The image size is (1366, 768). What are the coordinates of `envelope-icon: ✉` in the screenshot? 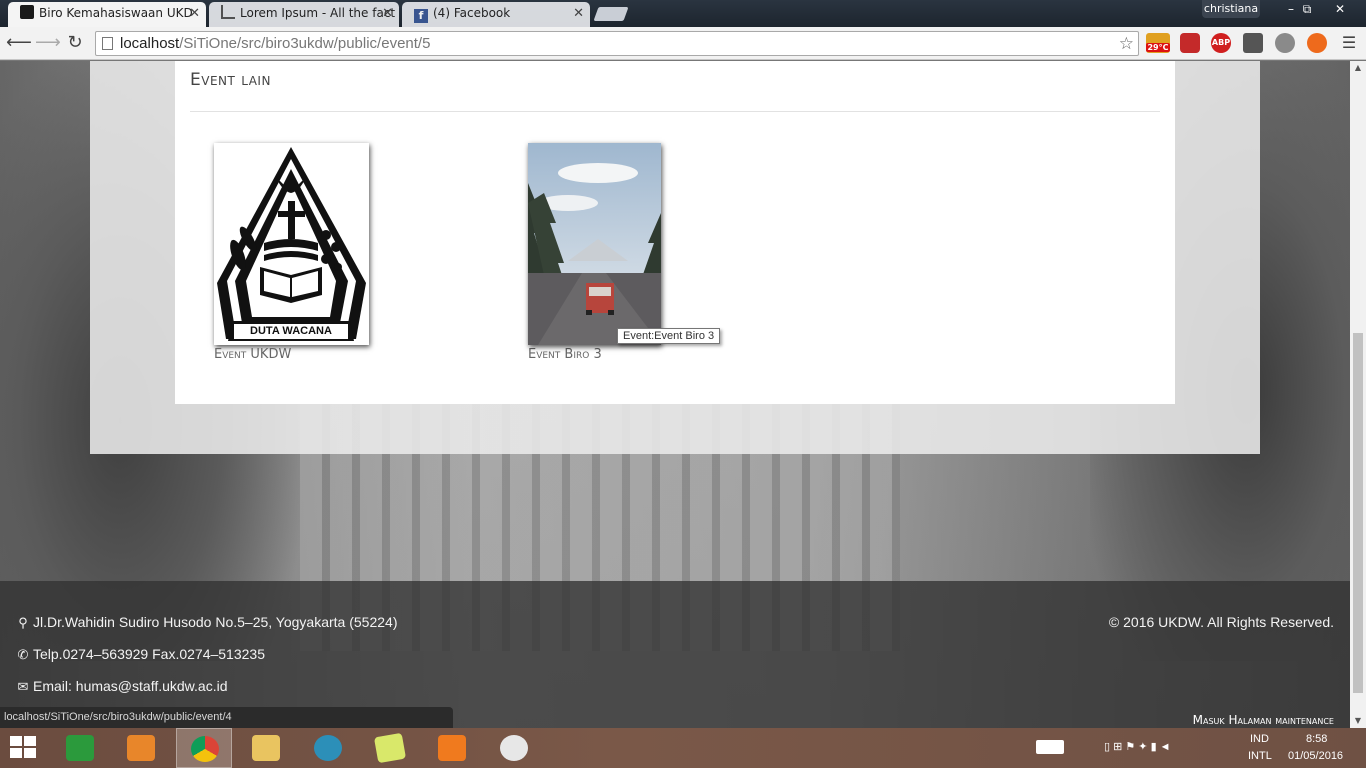 It's located at (23, 686).